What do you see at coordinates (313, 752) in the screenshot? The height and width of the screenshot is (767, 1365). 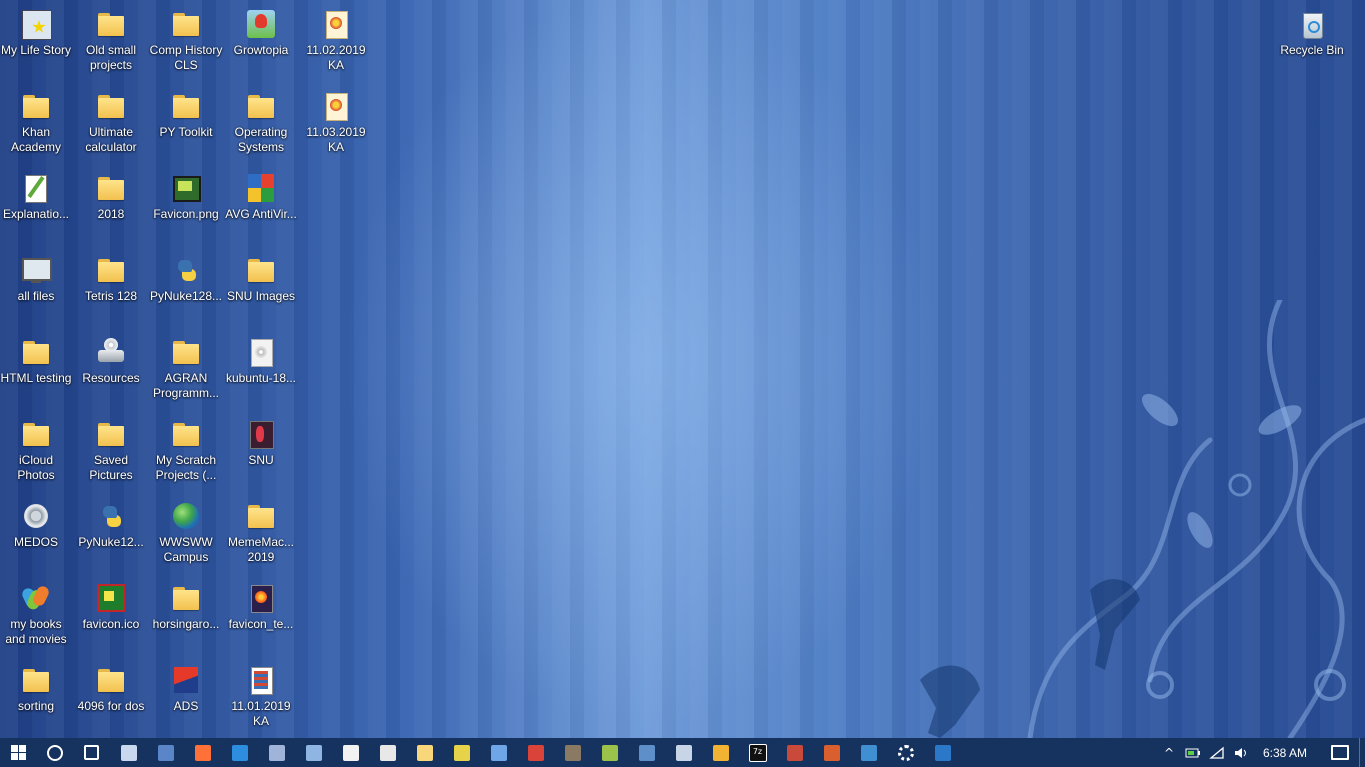 I see `taskbar-network-button` at bounding box center [313, 752].